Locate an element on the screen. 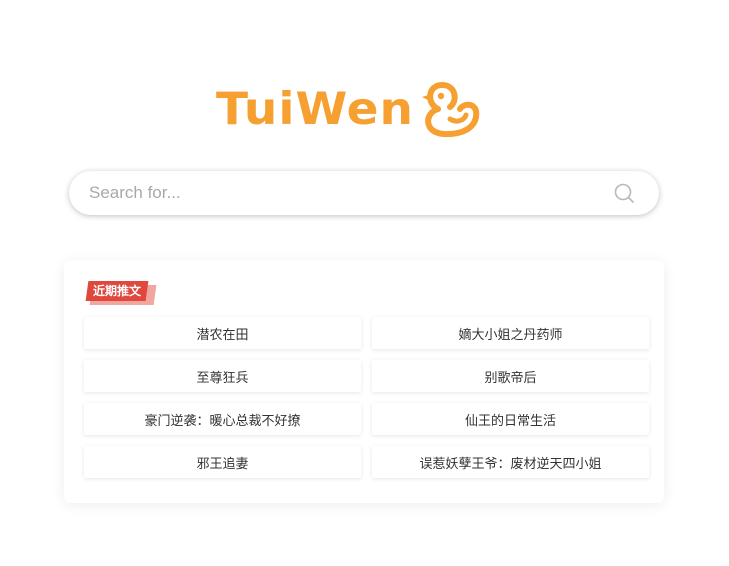 Image resolution: width=729 pixels, height=566 pixels. duck-icon is located at coordinates (450, 110).